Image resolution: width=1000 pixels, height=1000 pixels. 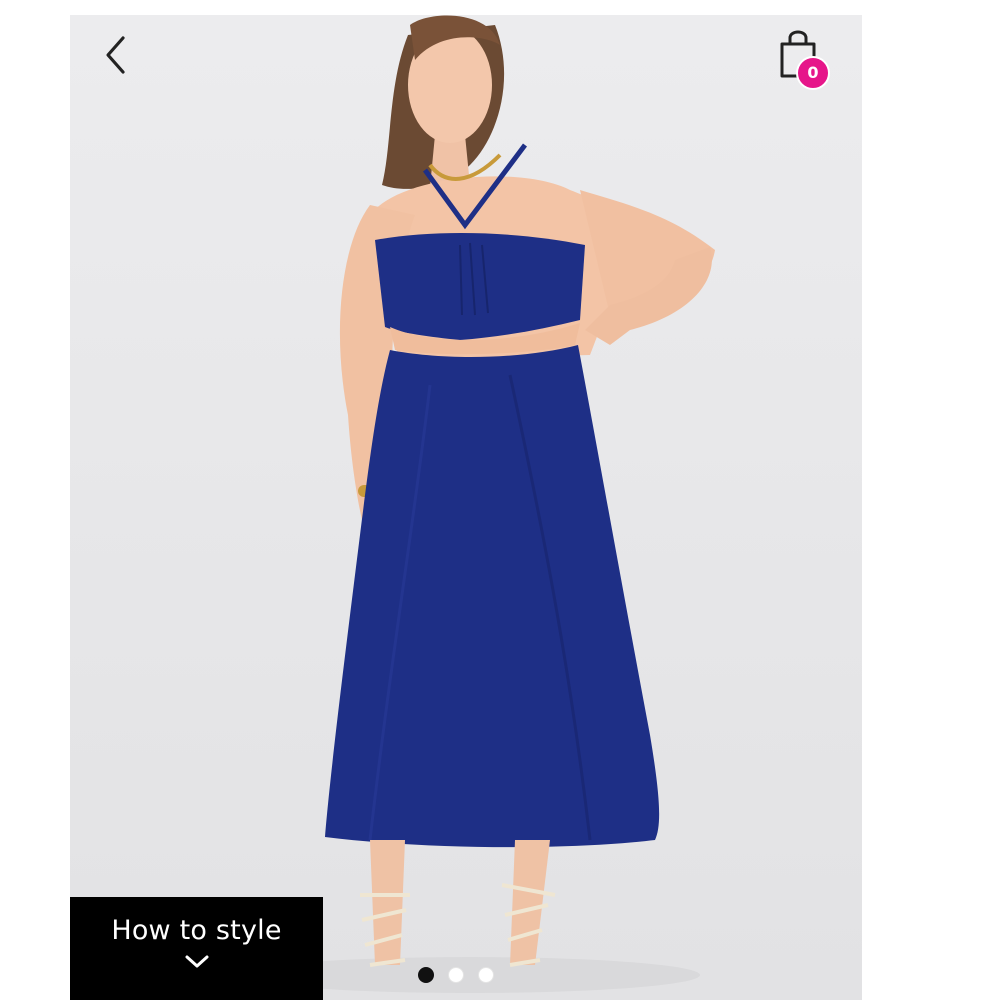 I want to click on back-button, so click(x=115, y=57).